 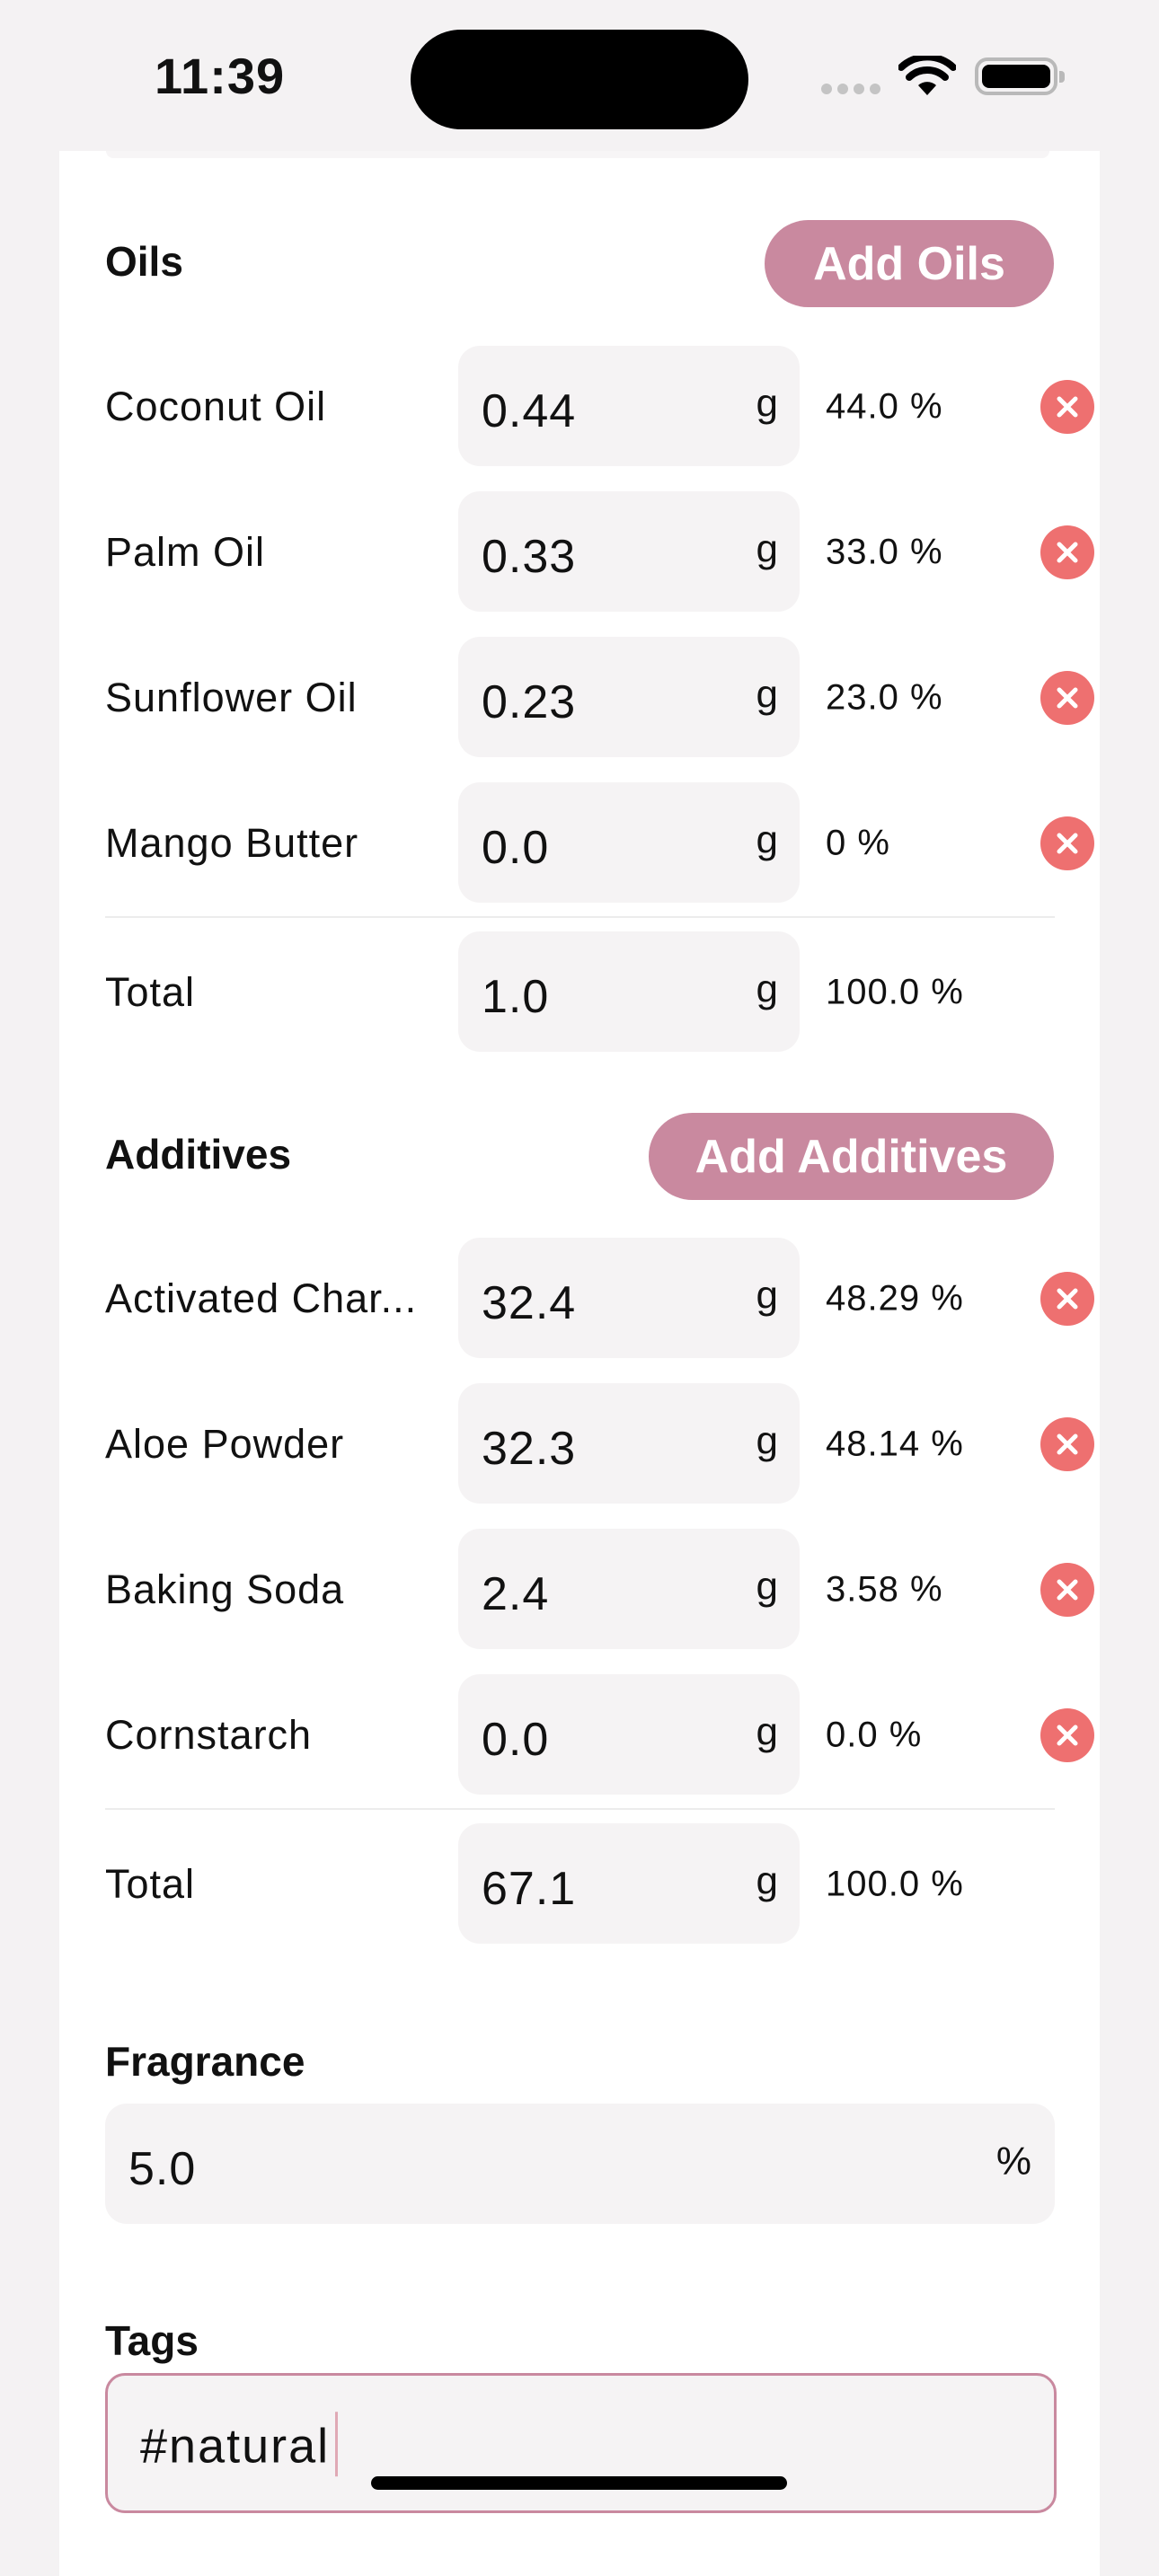 I want to click on oils-row: Coconut Oil 0.44 g 44.0 %, so click(x=599, y=407).